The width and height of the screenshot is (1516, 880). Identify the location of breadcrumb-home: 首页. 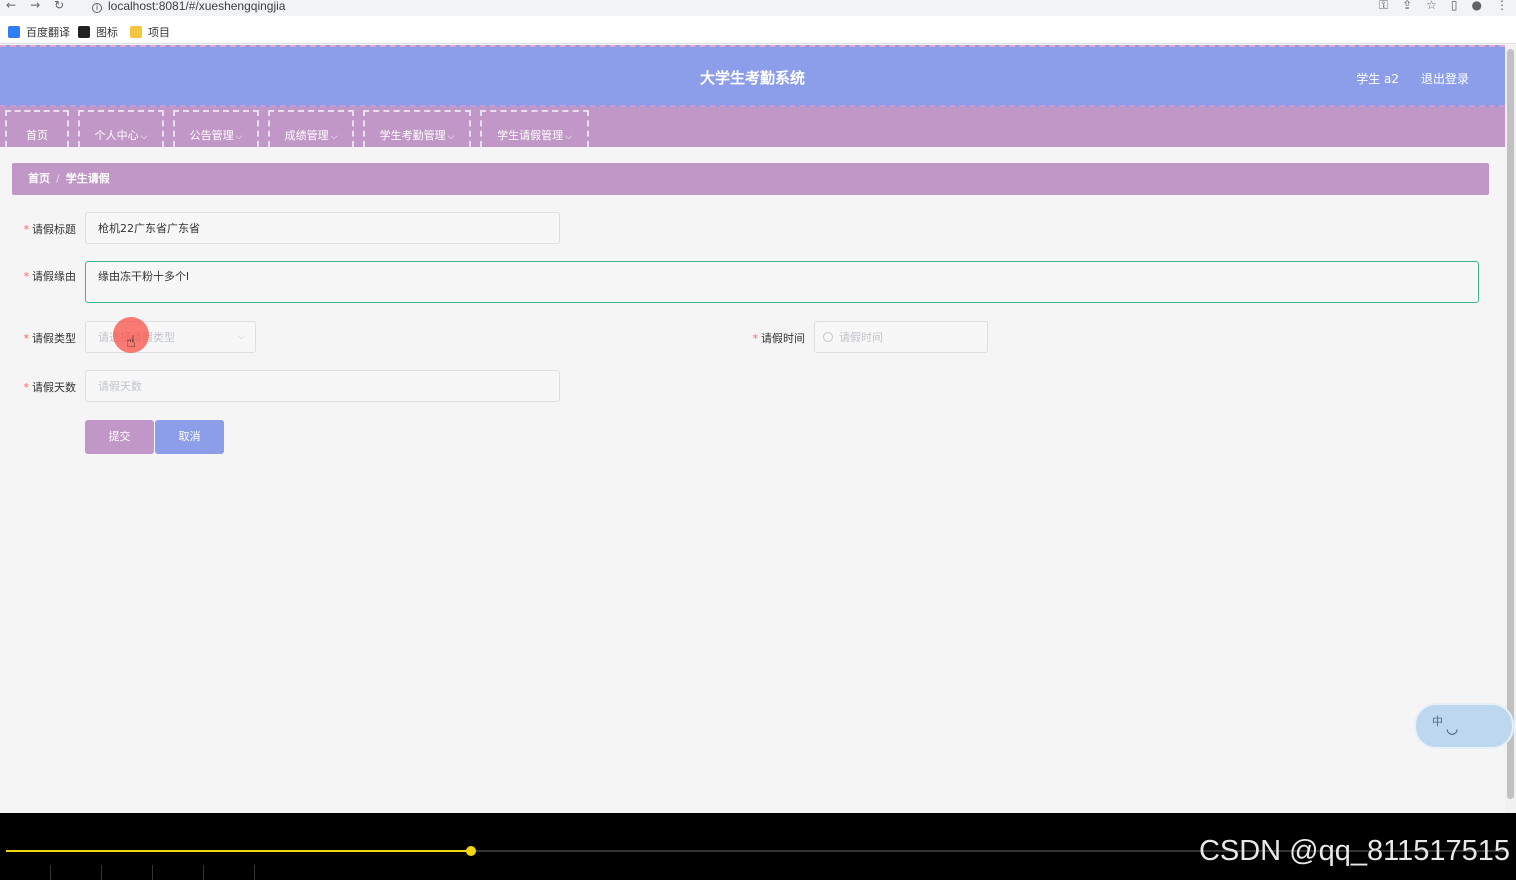
(39, 178).